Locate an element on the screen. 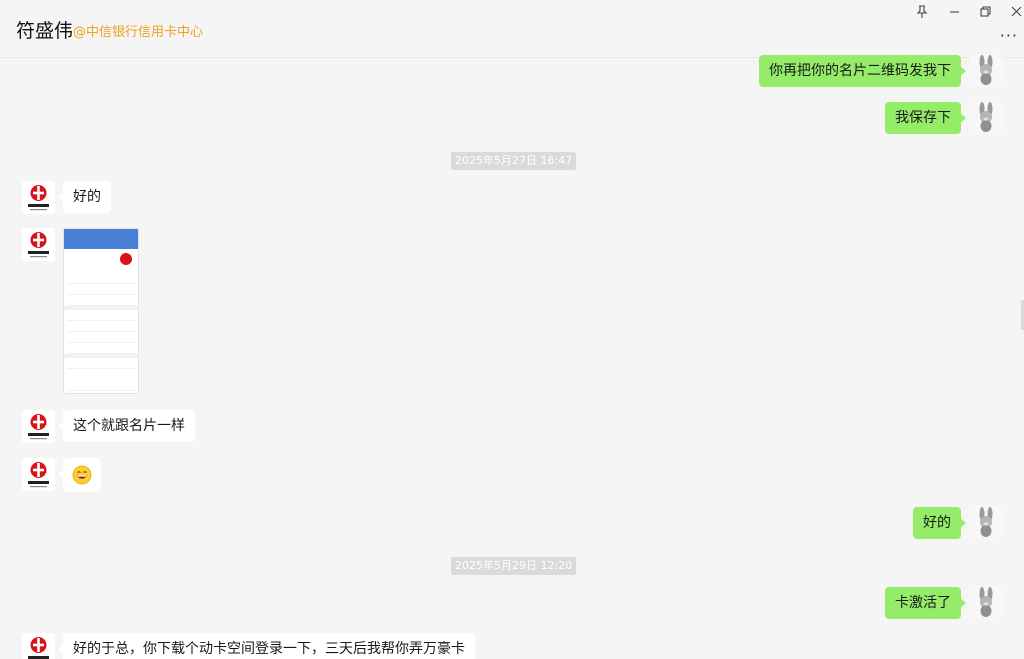 The width and height of the screenshot is (1024, 659). thumbnail-header is located at coordinates (101, 239).